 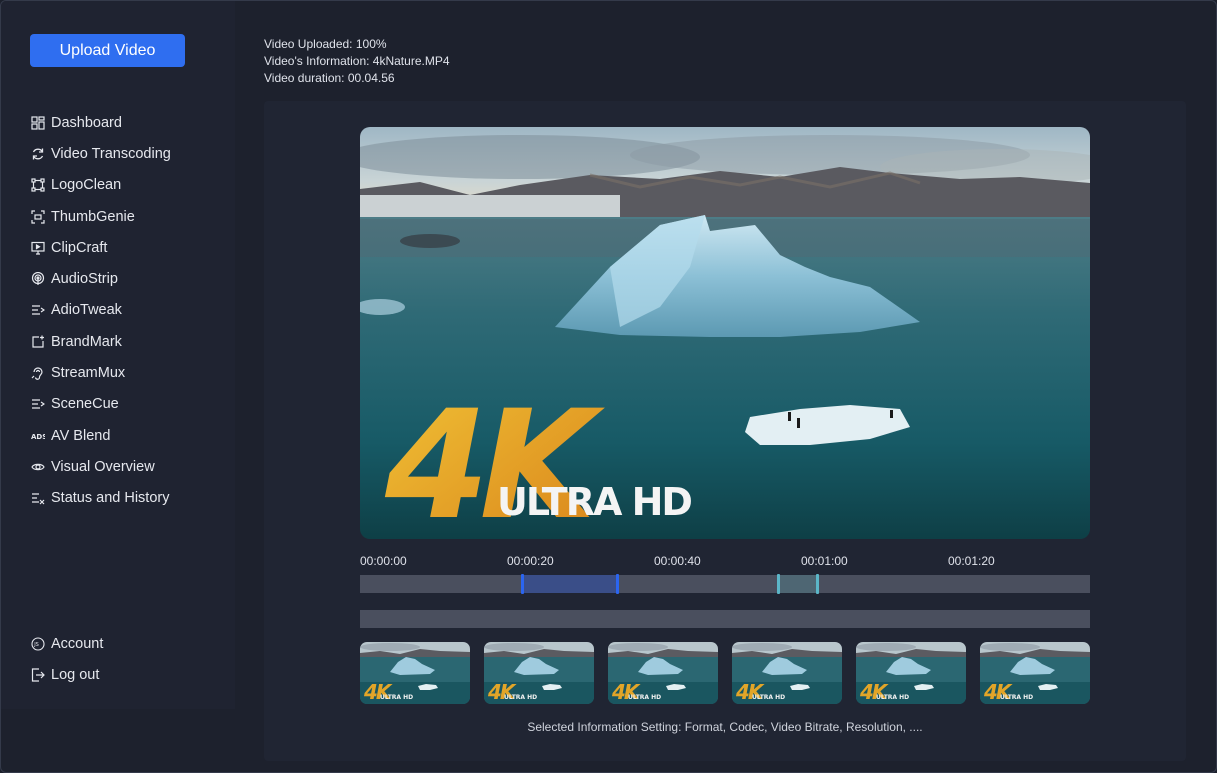 I want to click on sidebar-item-logout: Log out, so click(x=66, y=674).